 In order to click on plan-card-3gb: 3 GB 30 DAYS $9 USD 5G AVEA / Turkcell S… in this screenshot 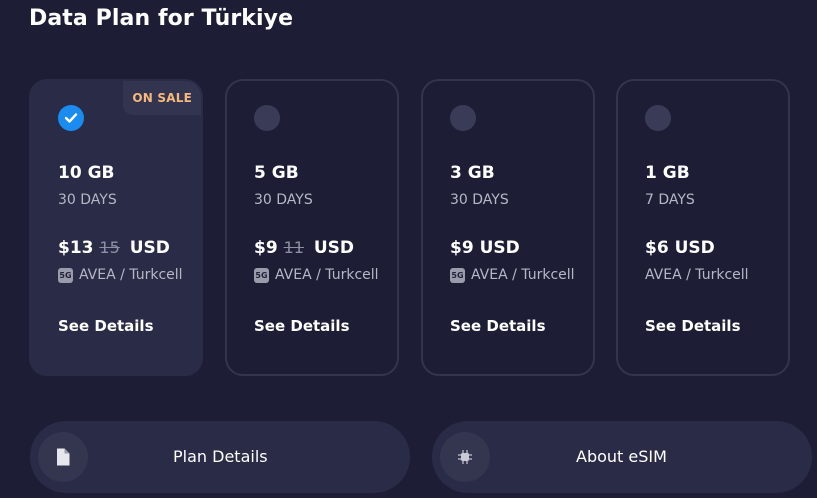, I will do `click(508, 227)`.